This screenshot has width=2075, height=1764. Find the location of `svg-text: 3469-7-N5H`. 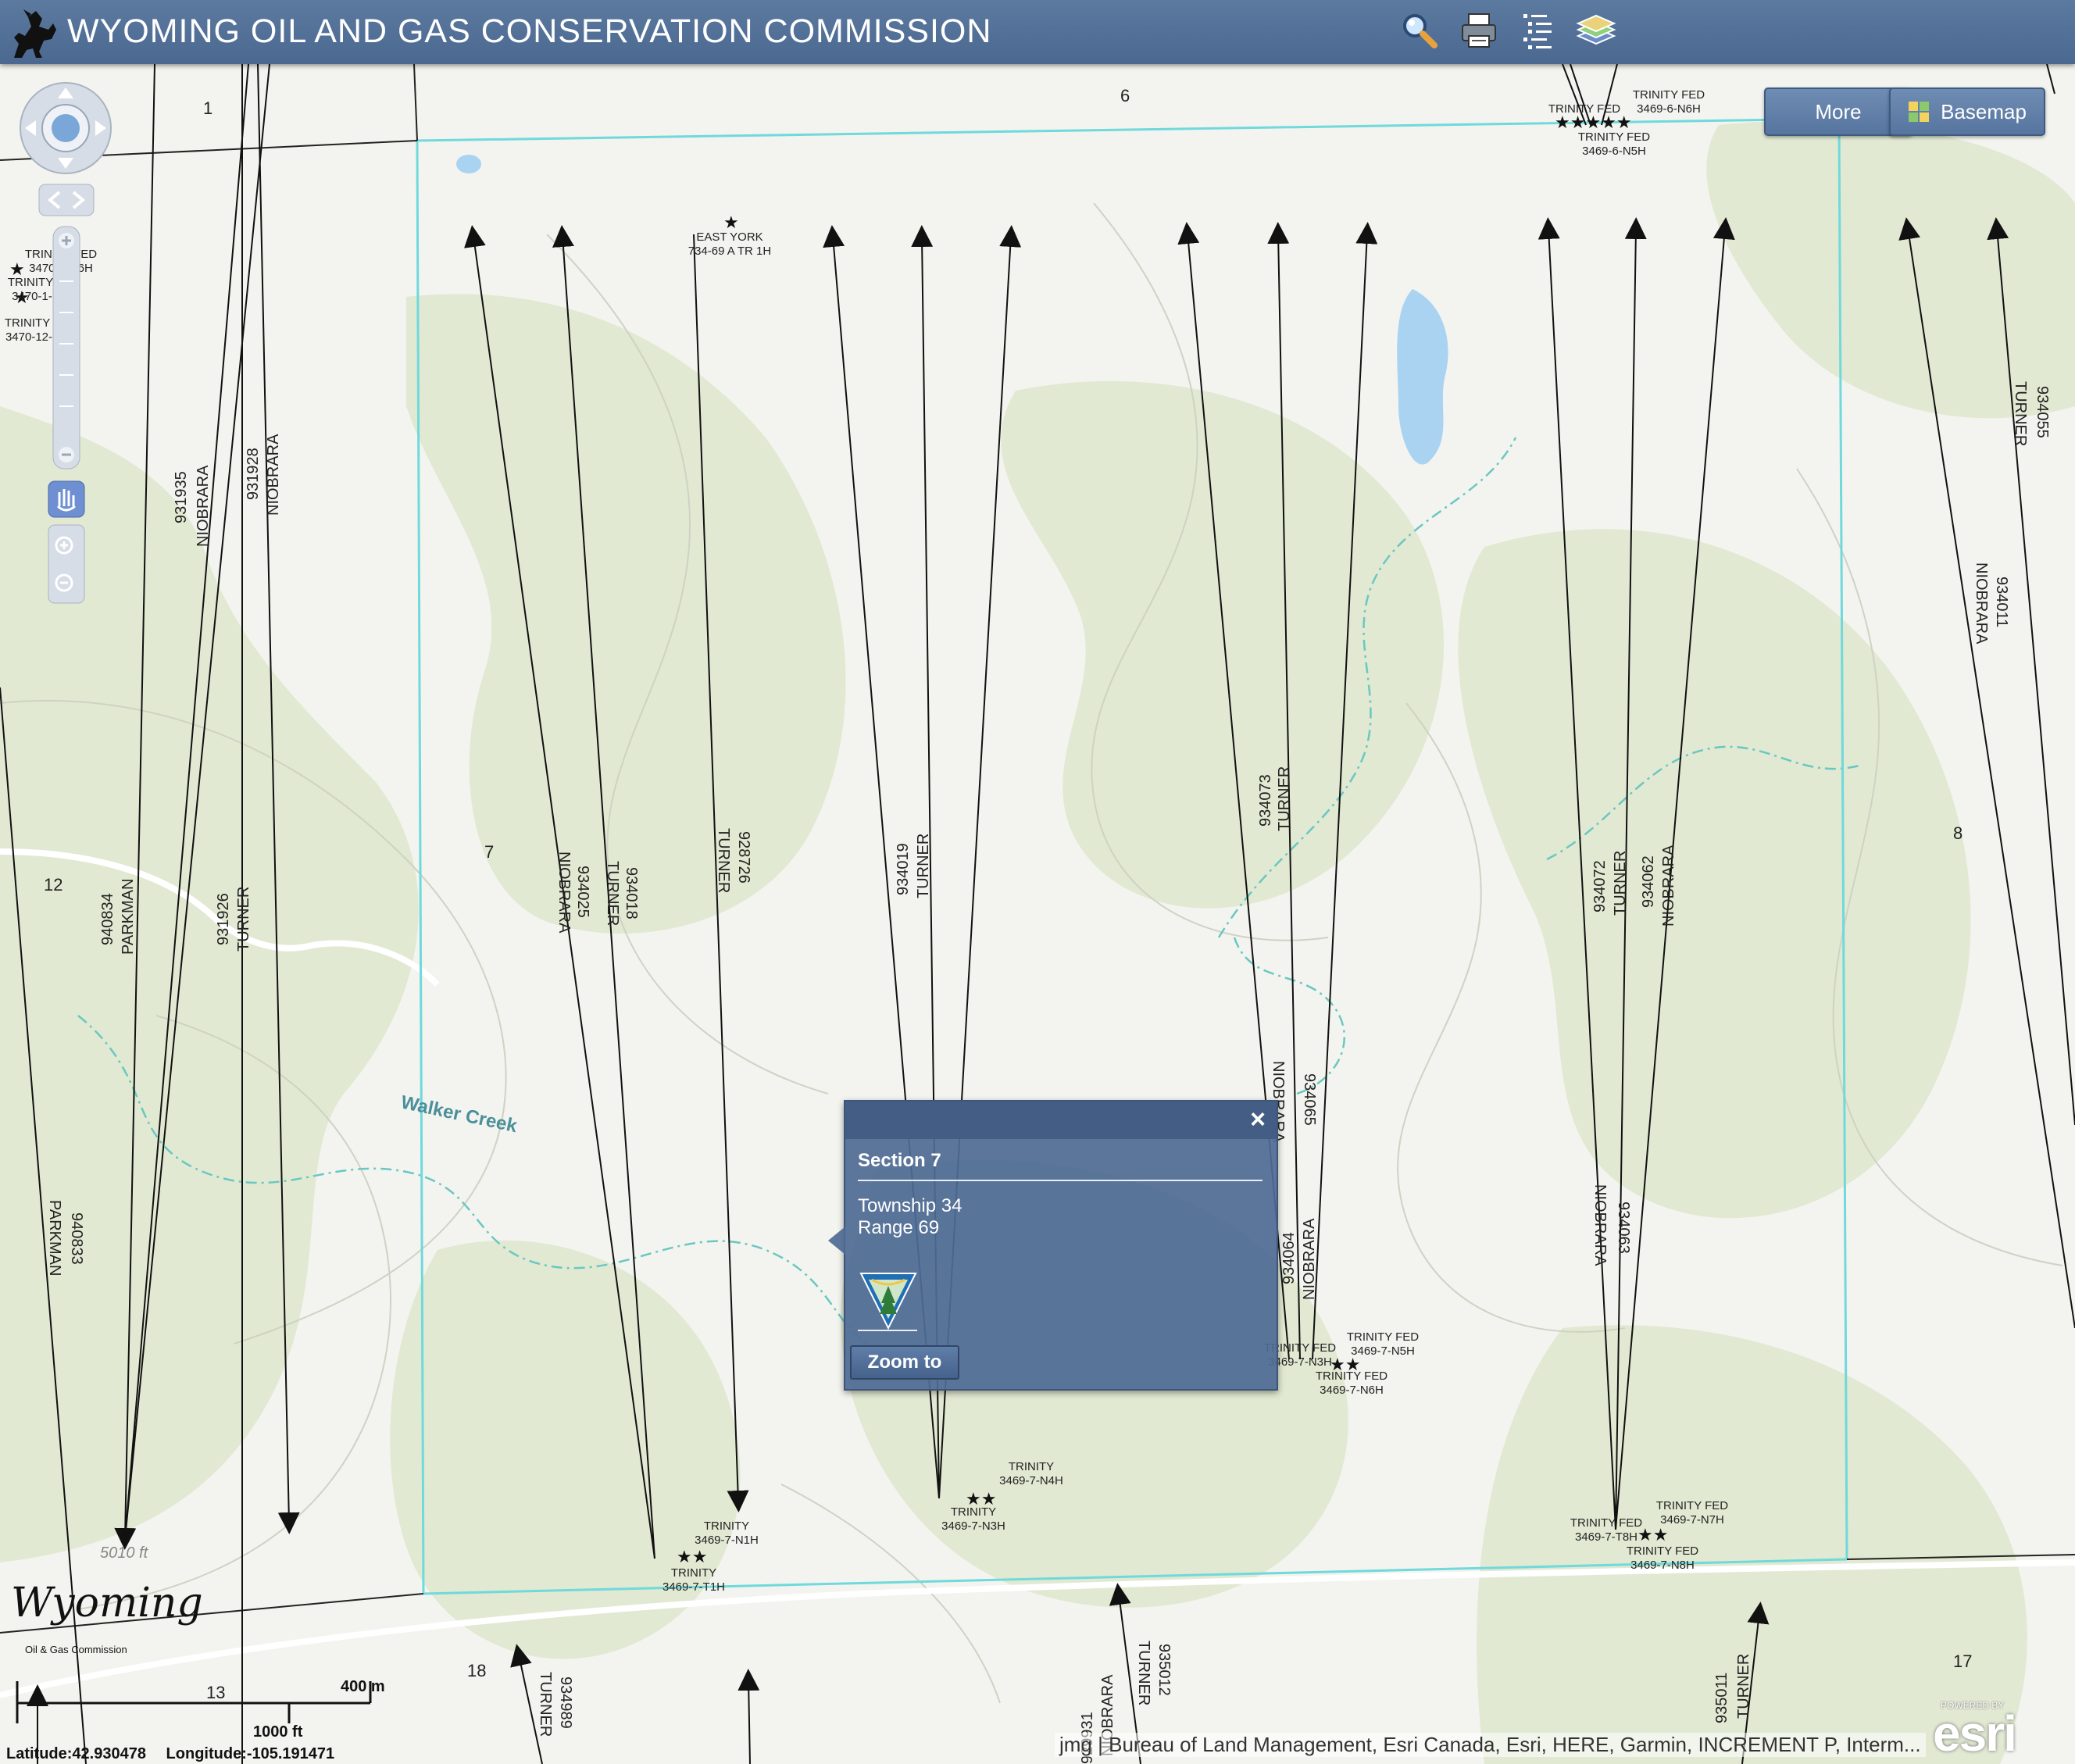

svg-text: 3469-7-N5H is located at coordinates (1383, 1351).